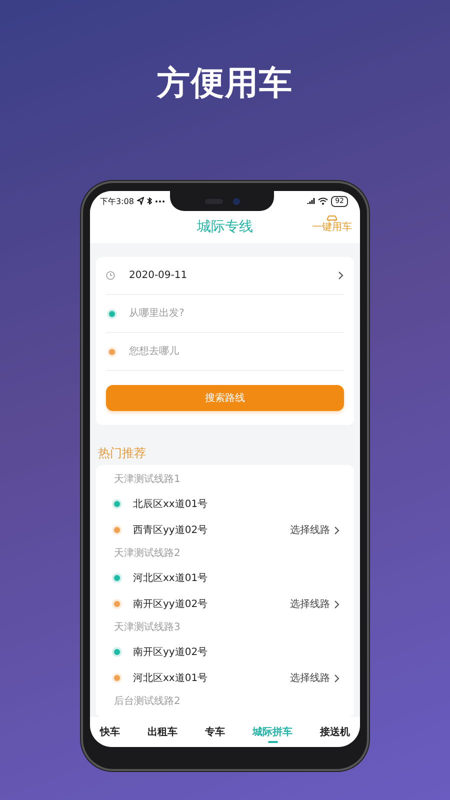 This screenshot has height=800, width=450. What do you see at coordinates (215, 732) in the screenshot?
I see `tab: 专车` at bounding box center [215, 732].